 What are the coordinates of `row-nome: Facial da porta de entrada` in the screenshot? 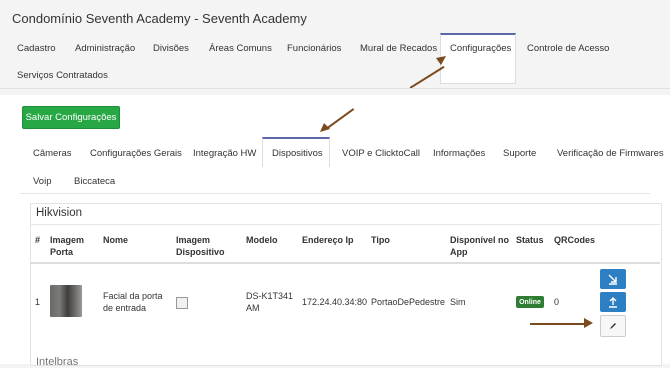 It's located at (133, 302).